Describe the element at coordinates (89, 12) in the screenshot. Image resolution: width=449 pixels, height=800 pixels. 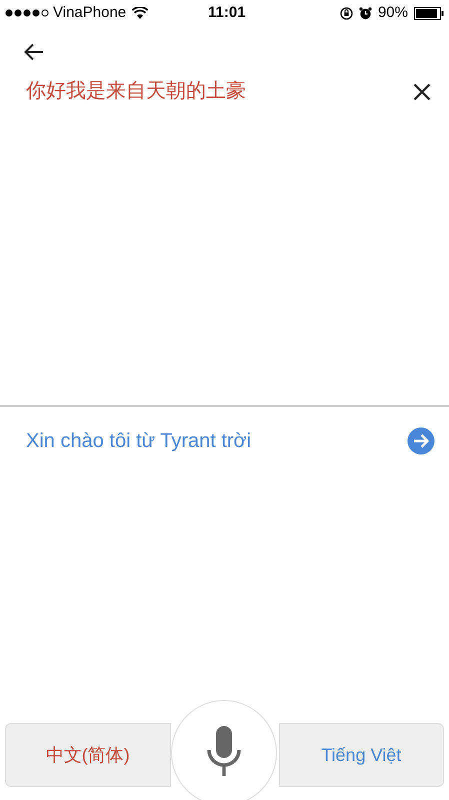
I see `carrier-name: VinaPhone` at that location.